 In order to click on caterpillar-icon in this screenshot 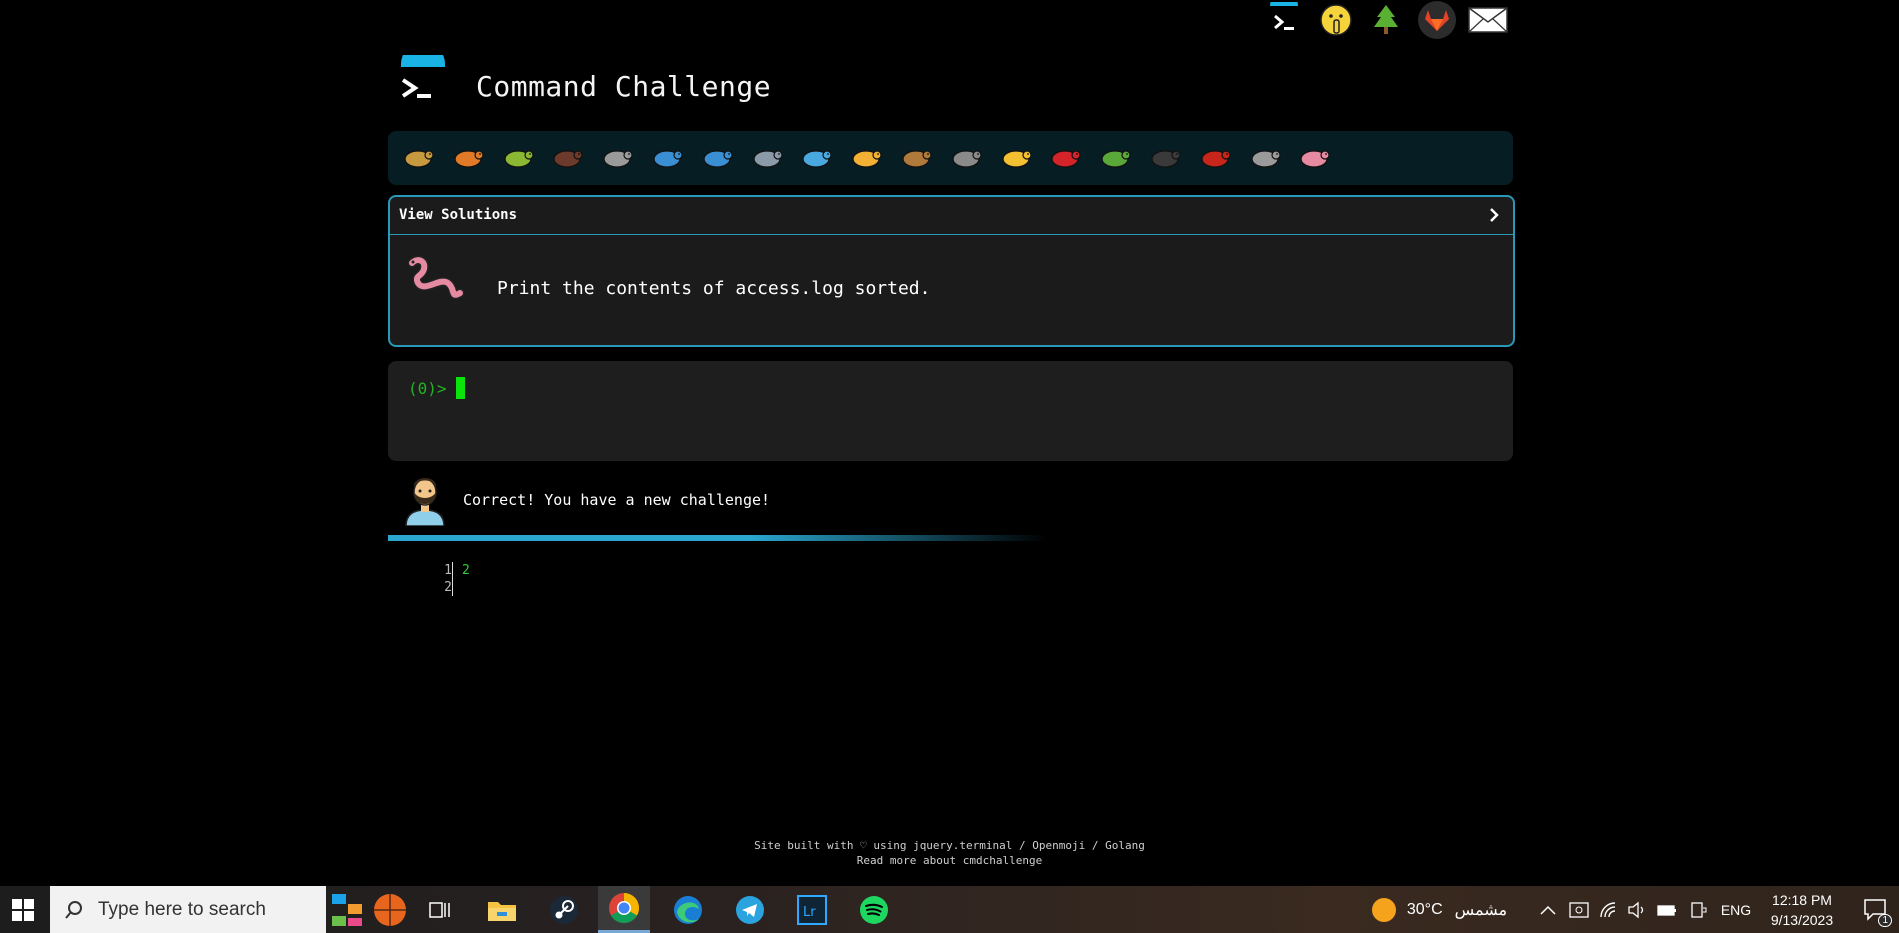, I will do `click(518, 159)`.